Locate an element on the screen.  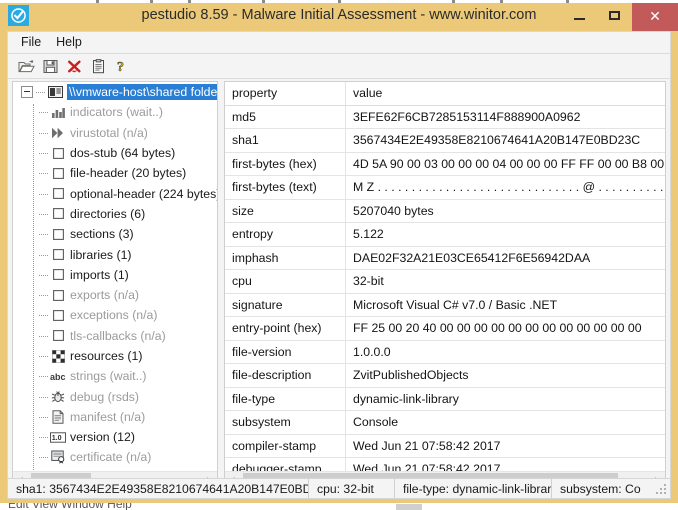
tree-item-exceptions: exceptions (n/a) is located at coordinates (115, 315).